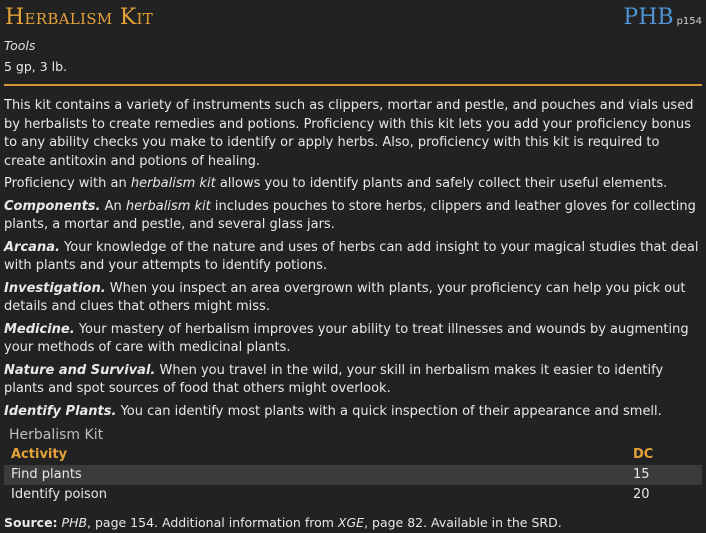  I want to click on entry-name: Investigation., so click(55, 288).